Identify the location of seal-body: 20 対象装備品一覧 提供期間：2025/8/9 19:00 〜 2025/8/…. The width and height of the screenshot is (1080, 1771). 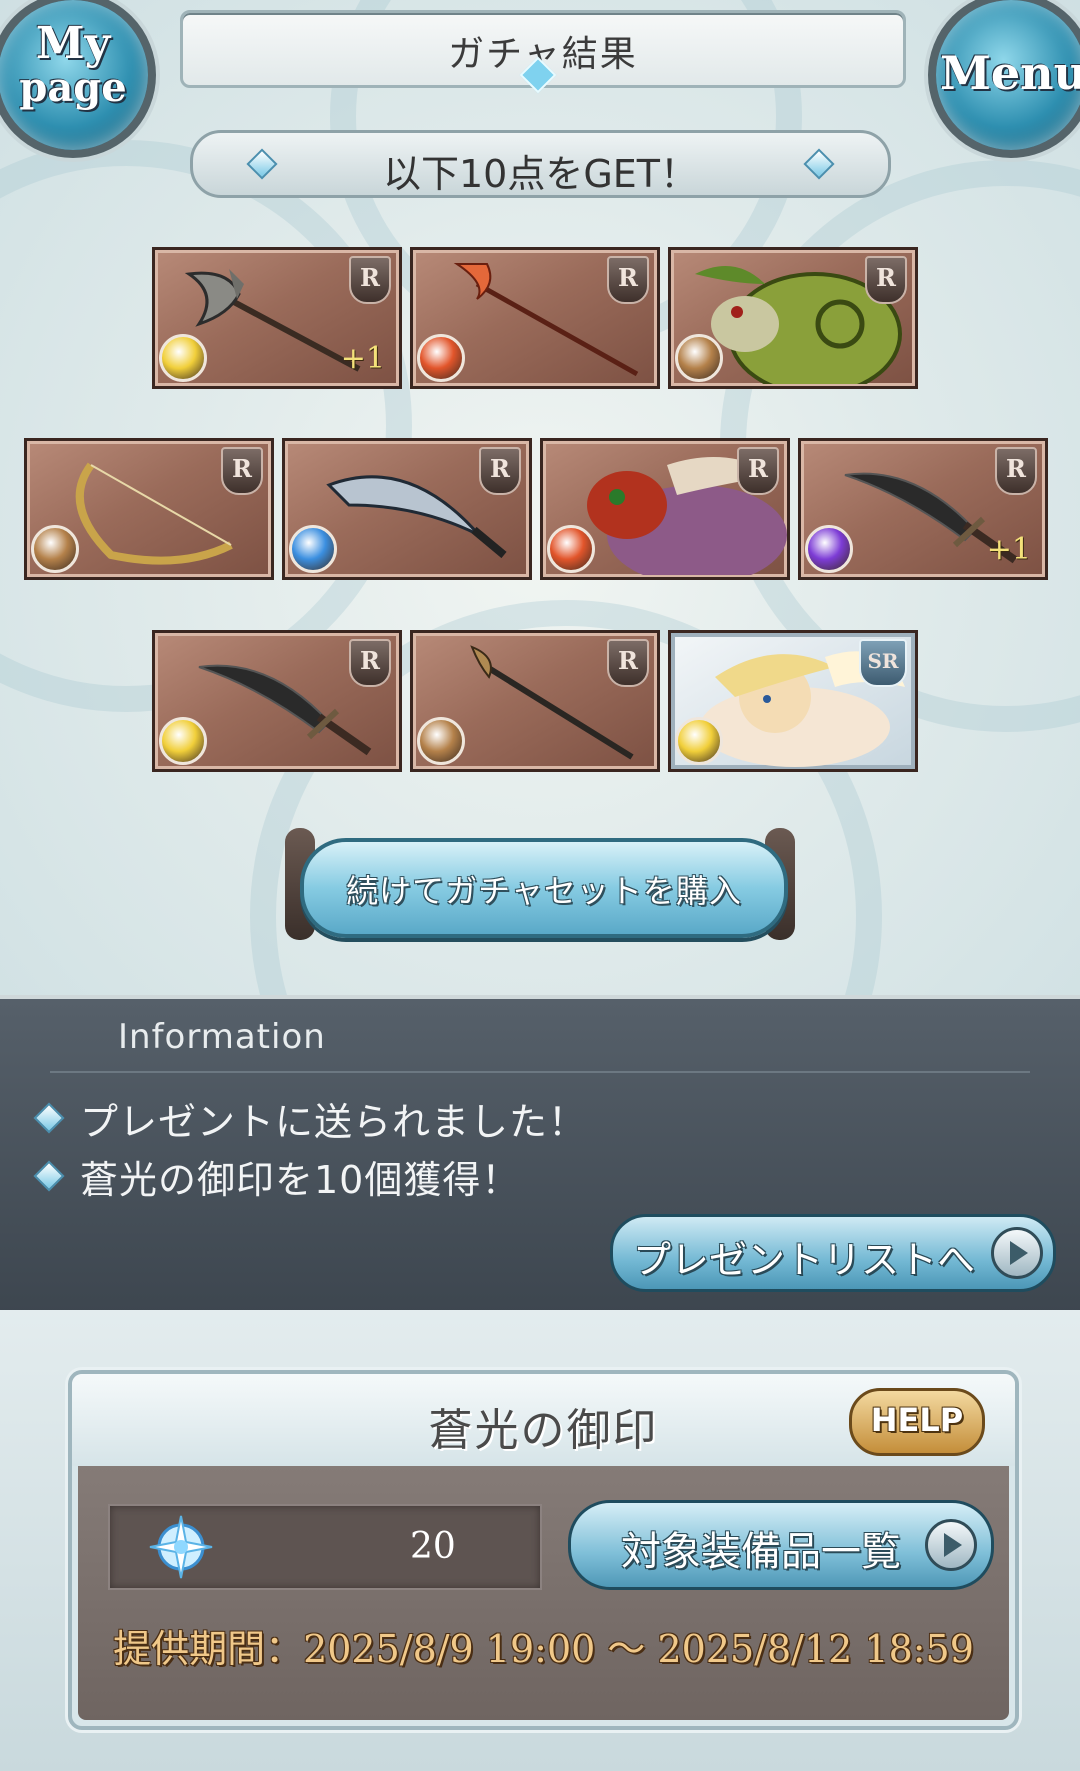
(543, 1593).